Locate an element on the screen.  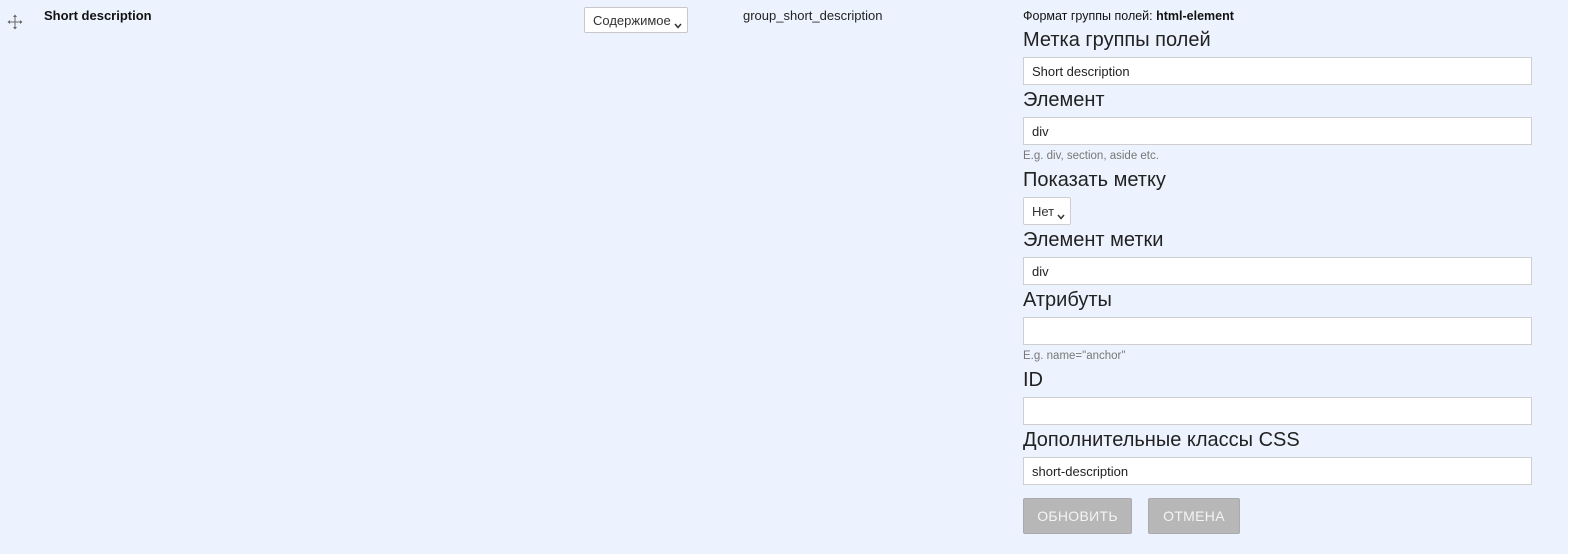
drag-handle is located at coordinates (15, 22).